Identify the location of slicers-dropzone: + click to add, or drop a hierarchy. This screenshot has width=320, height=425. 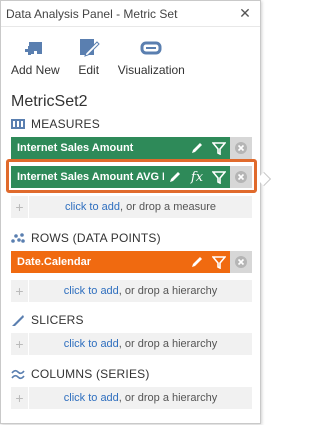
(131, 344).